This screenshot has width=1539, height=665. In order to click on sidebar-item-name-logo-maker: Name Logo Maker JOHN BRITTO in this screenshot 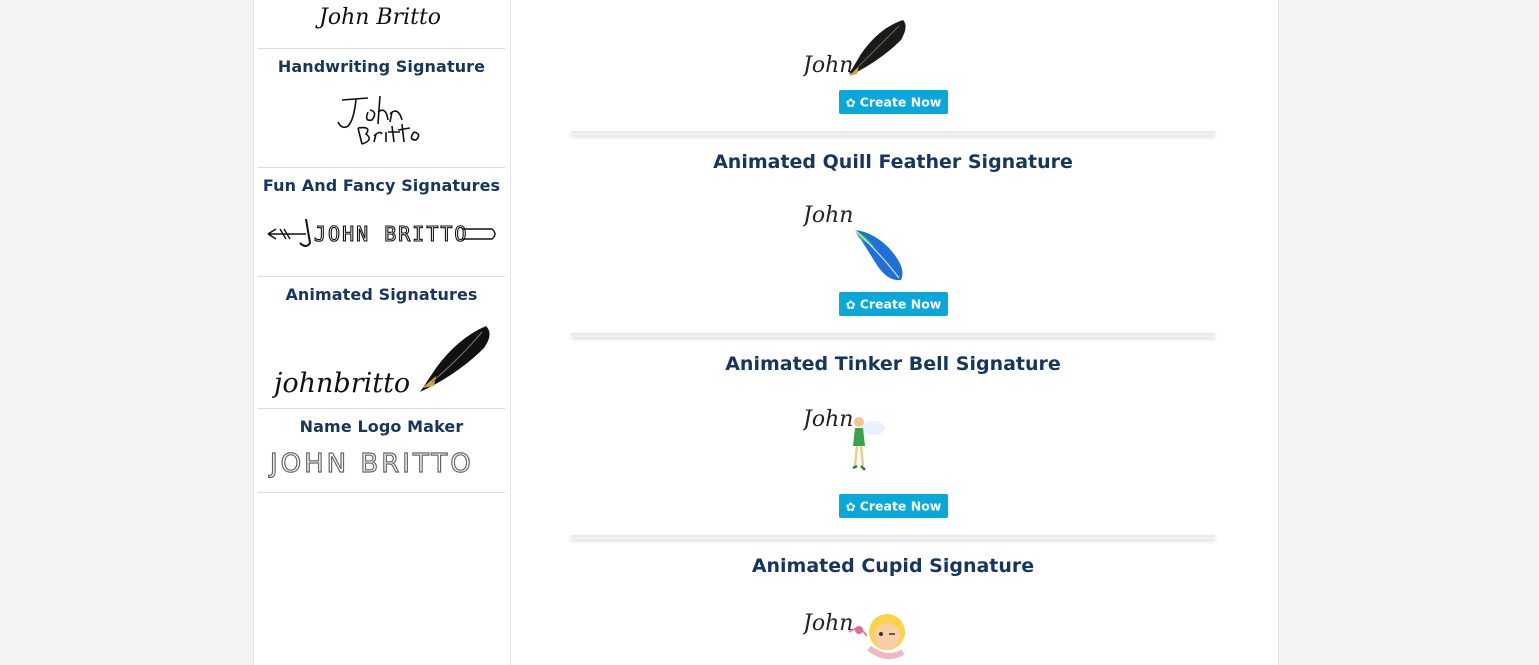, I will do `click(381, 450)`.